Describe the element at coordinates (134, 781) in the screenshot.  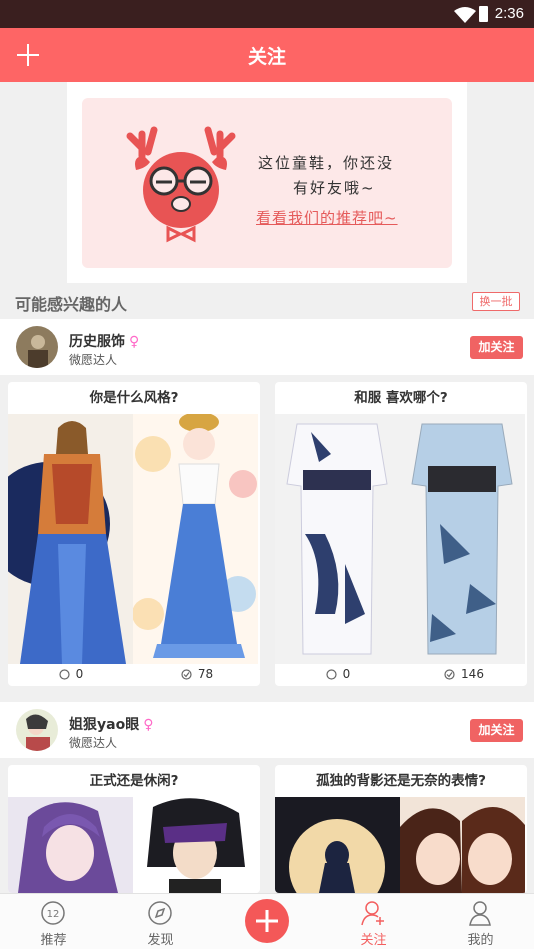
I see `poll-title: 正式还是休闲?` at that location.